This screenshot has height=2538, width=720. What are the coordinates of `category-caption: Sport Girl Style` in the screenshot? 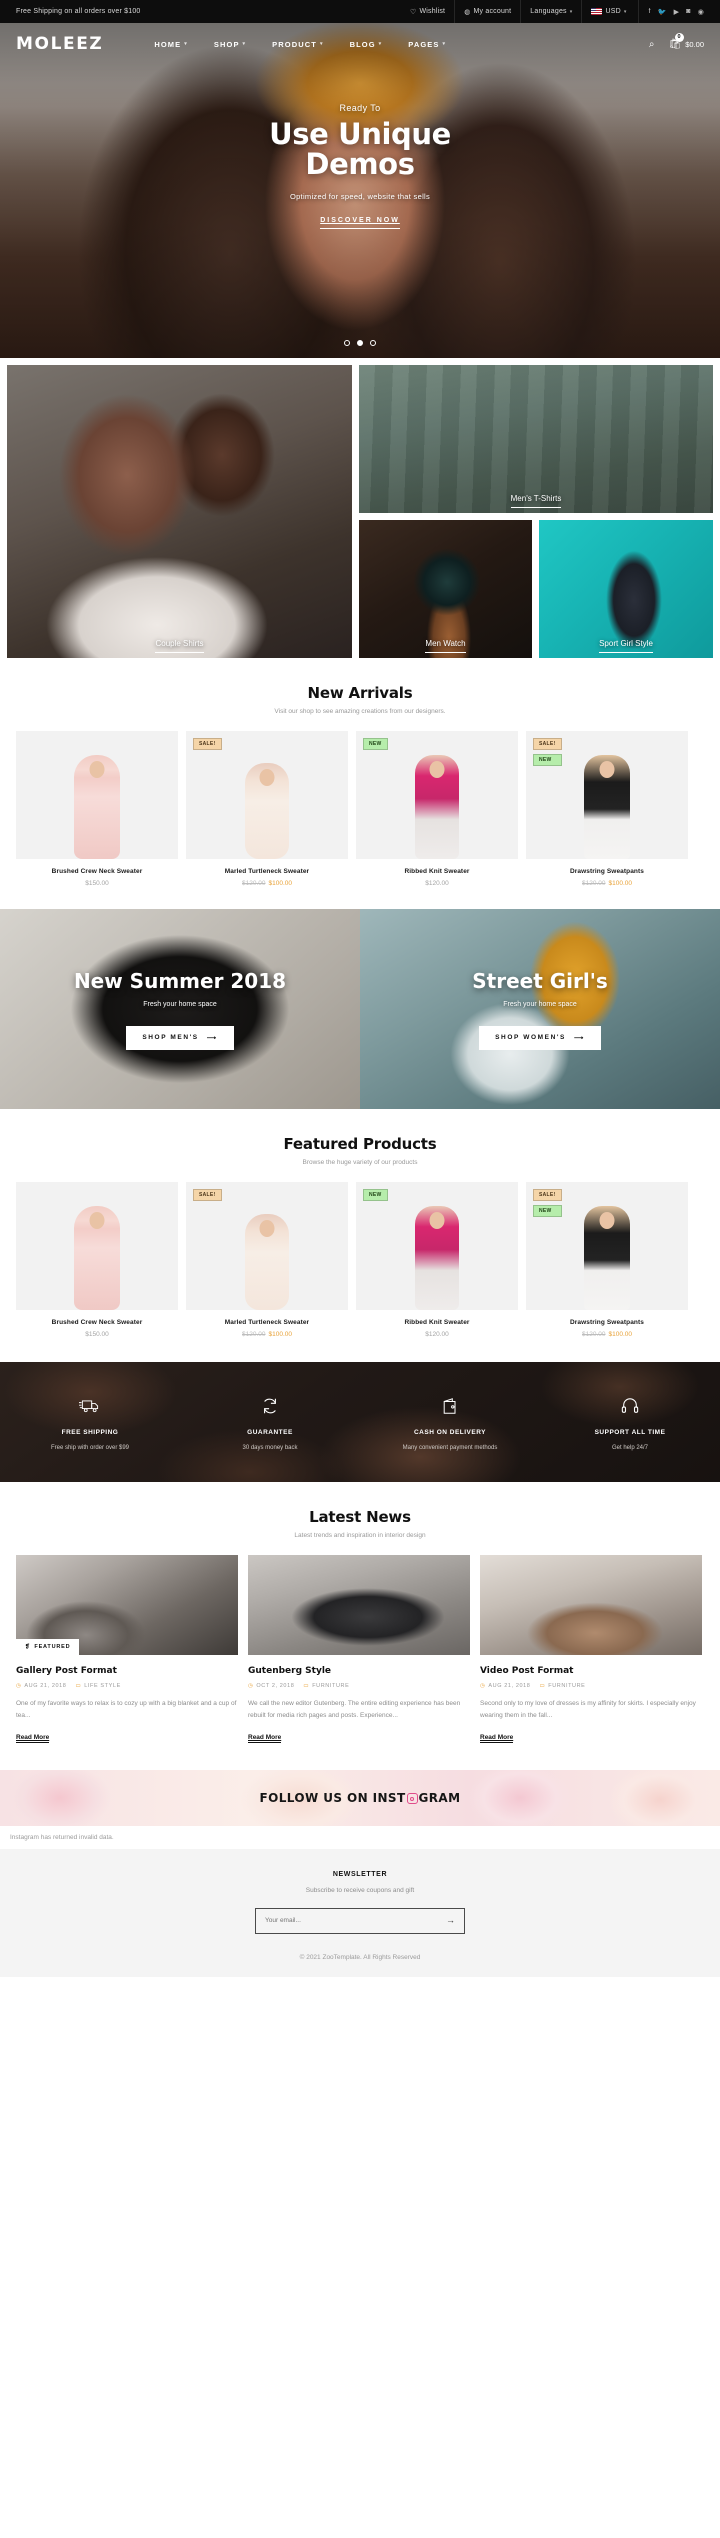 It's located at (626, 646).